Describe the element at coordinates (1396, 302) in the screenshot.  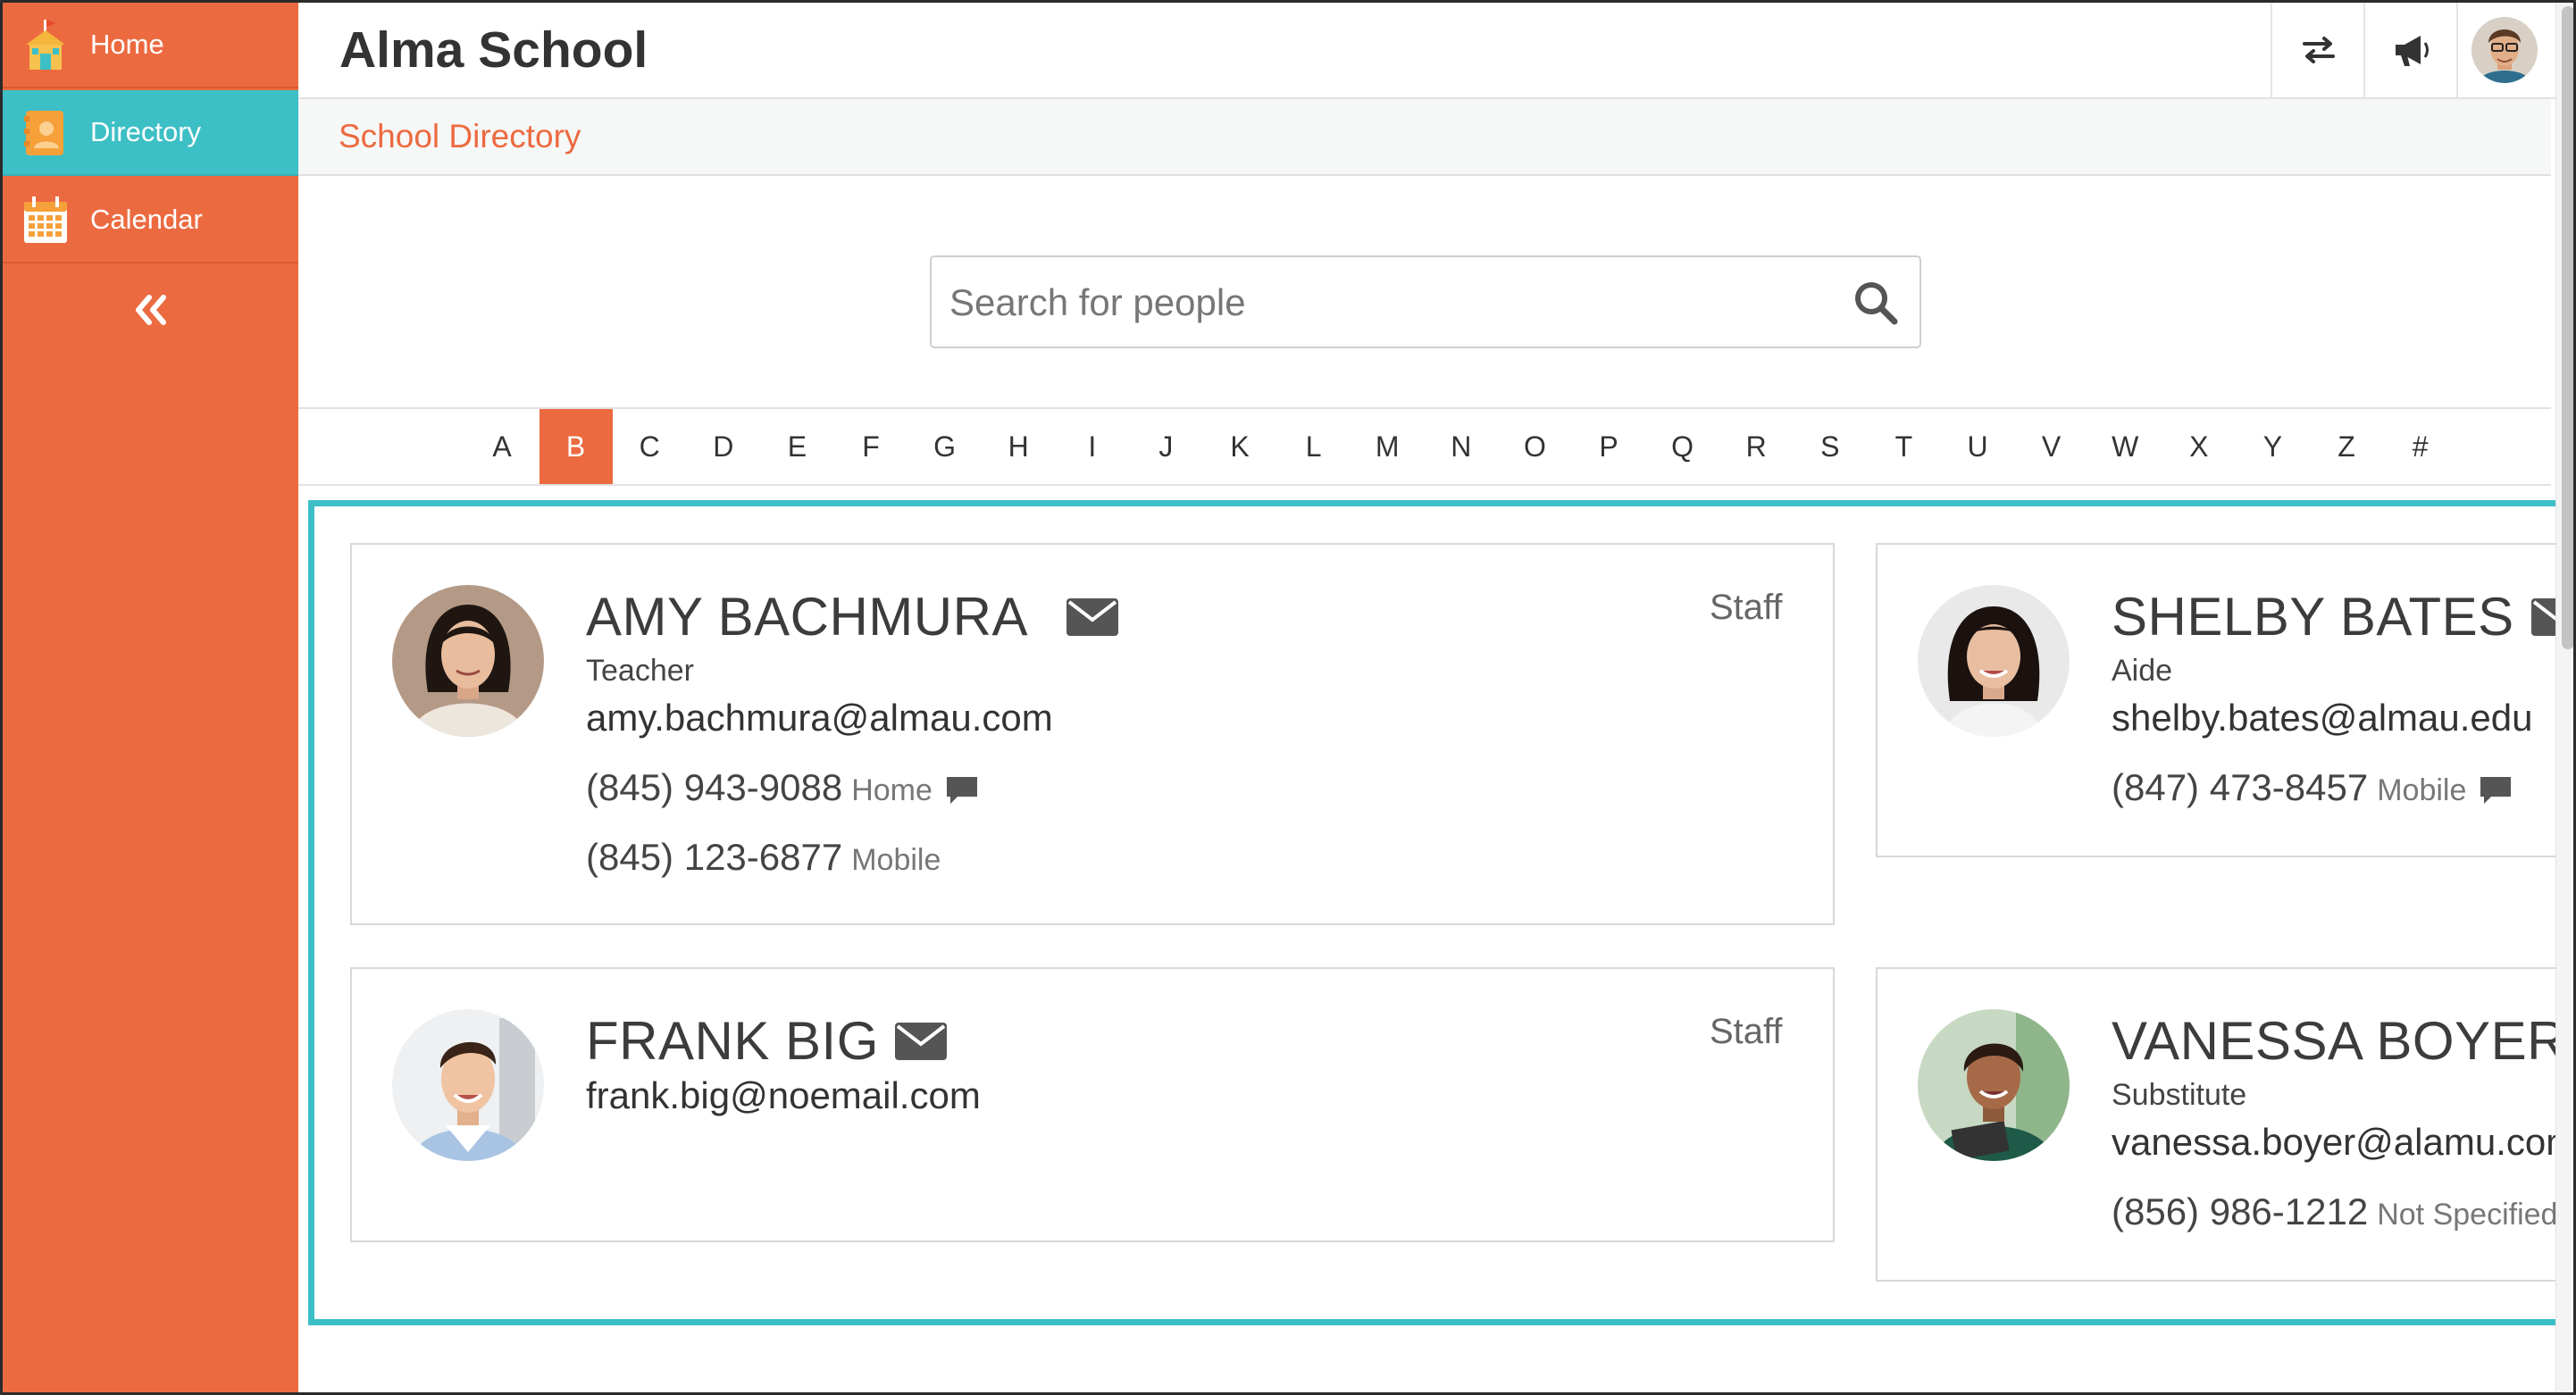
I see `search-input` at that location.